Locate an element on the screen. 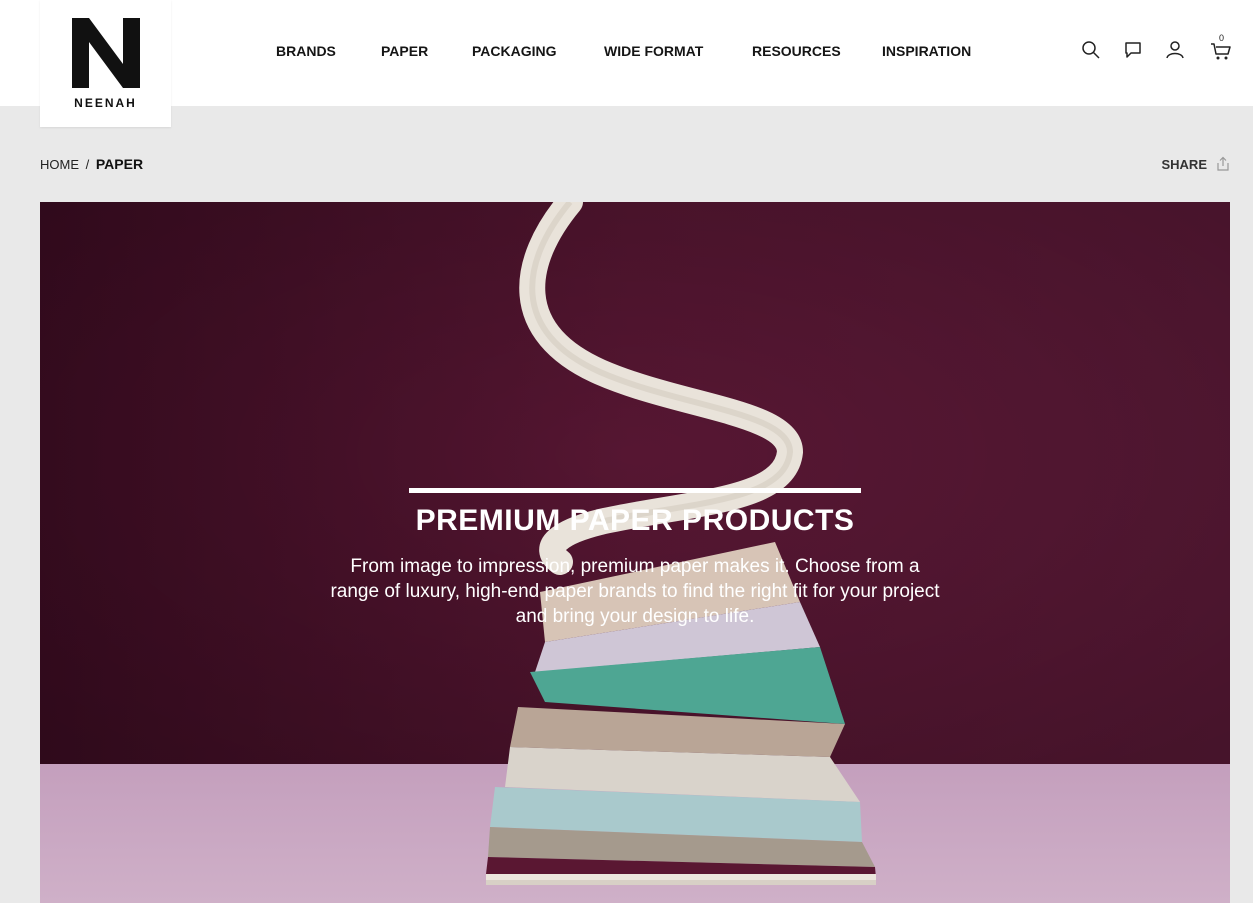  user-icon is located at coordinates (1175, 50).